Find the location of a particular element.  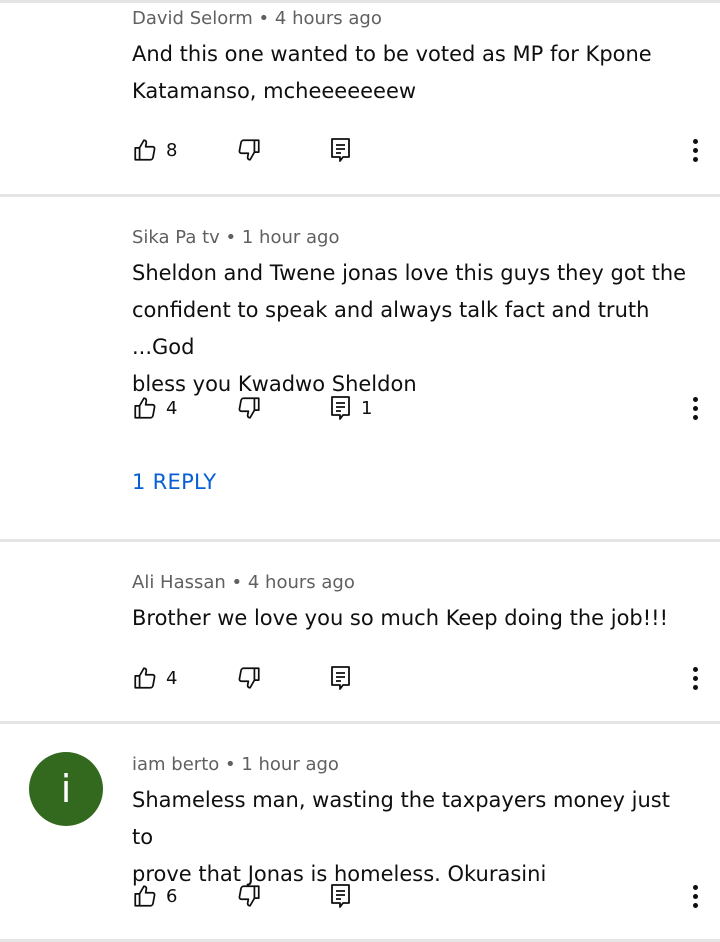

comment-meta: Ali Hassan • 4 hours ago is located at coordinates (243, 583).